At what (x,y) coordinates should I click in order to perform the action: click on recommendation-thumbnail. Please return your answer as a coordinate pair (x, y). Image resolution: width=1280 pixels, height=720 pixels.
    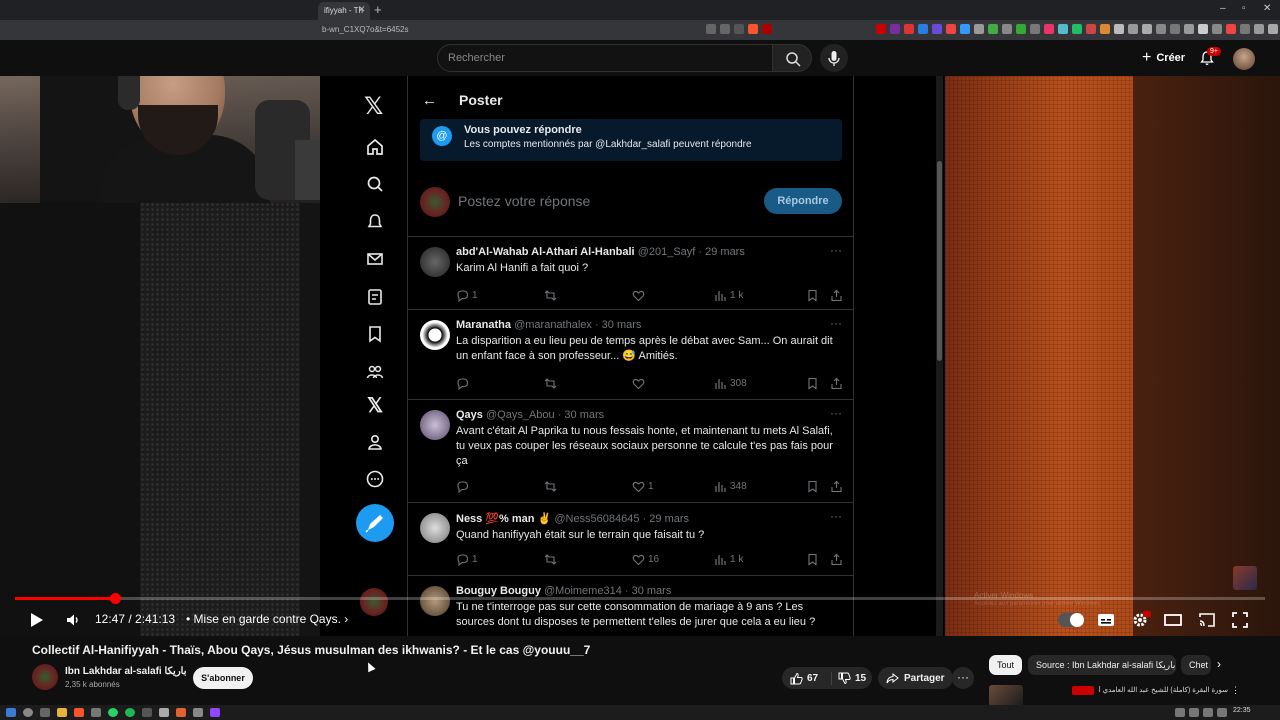
    Looking at the image, I should click on (1006, 696).